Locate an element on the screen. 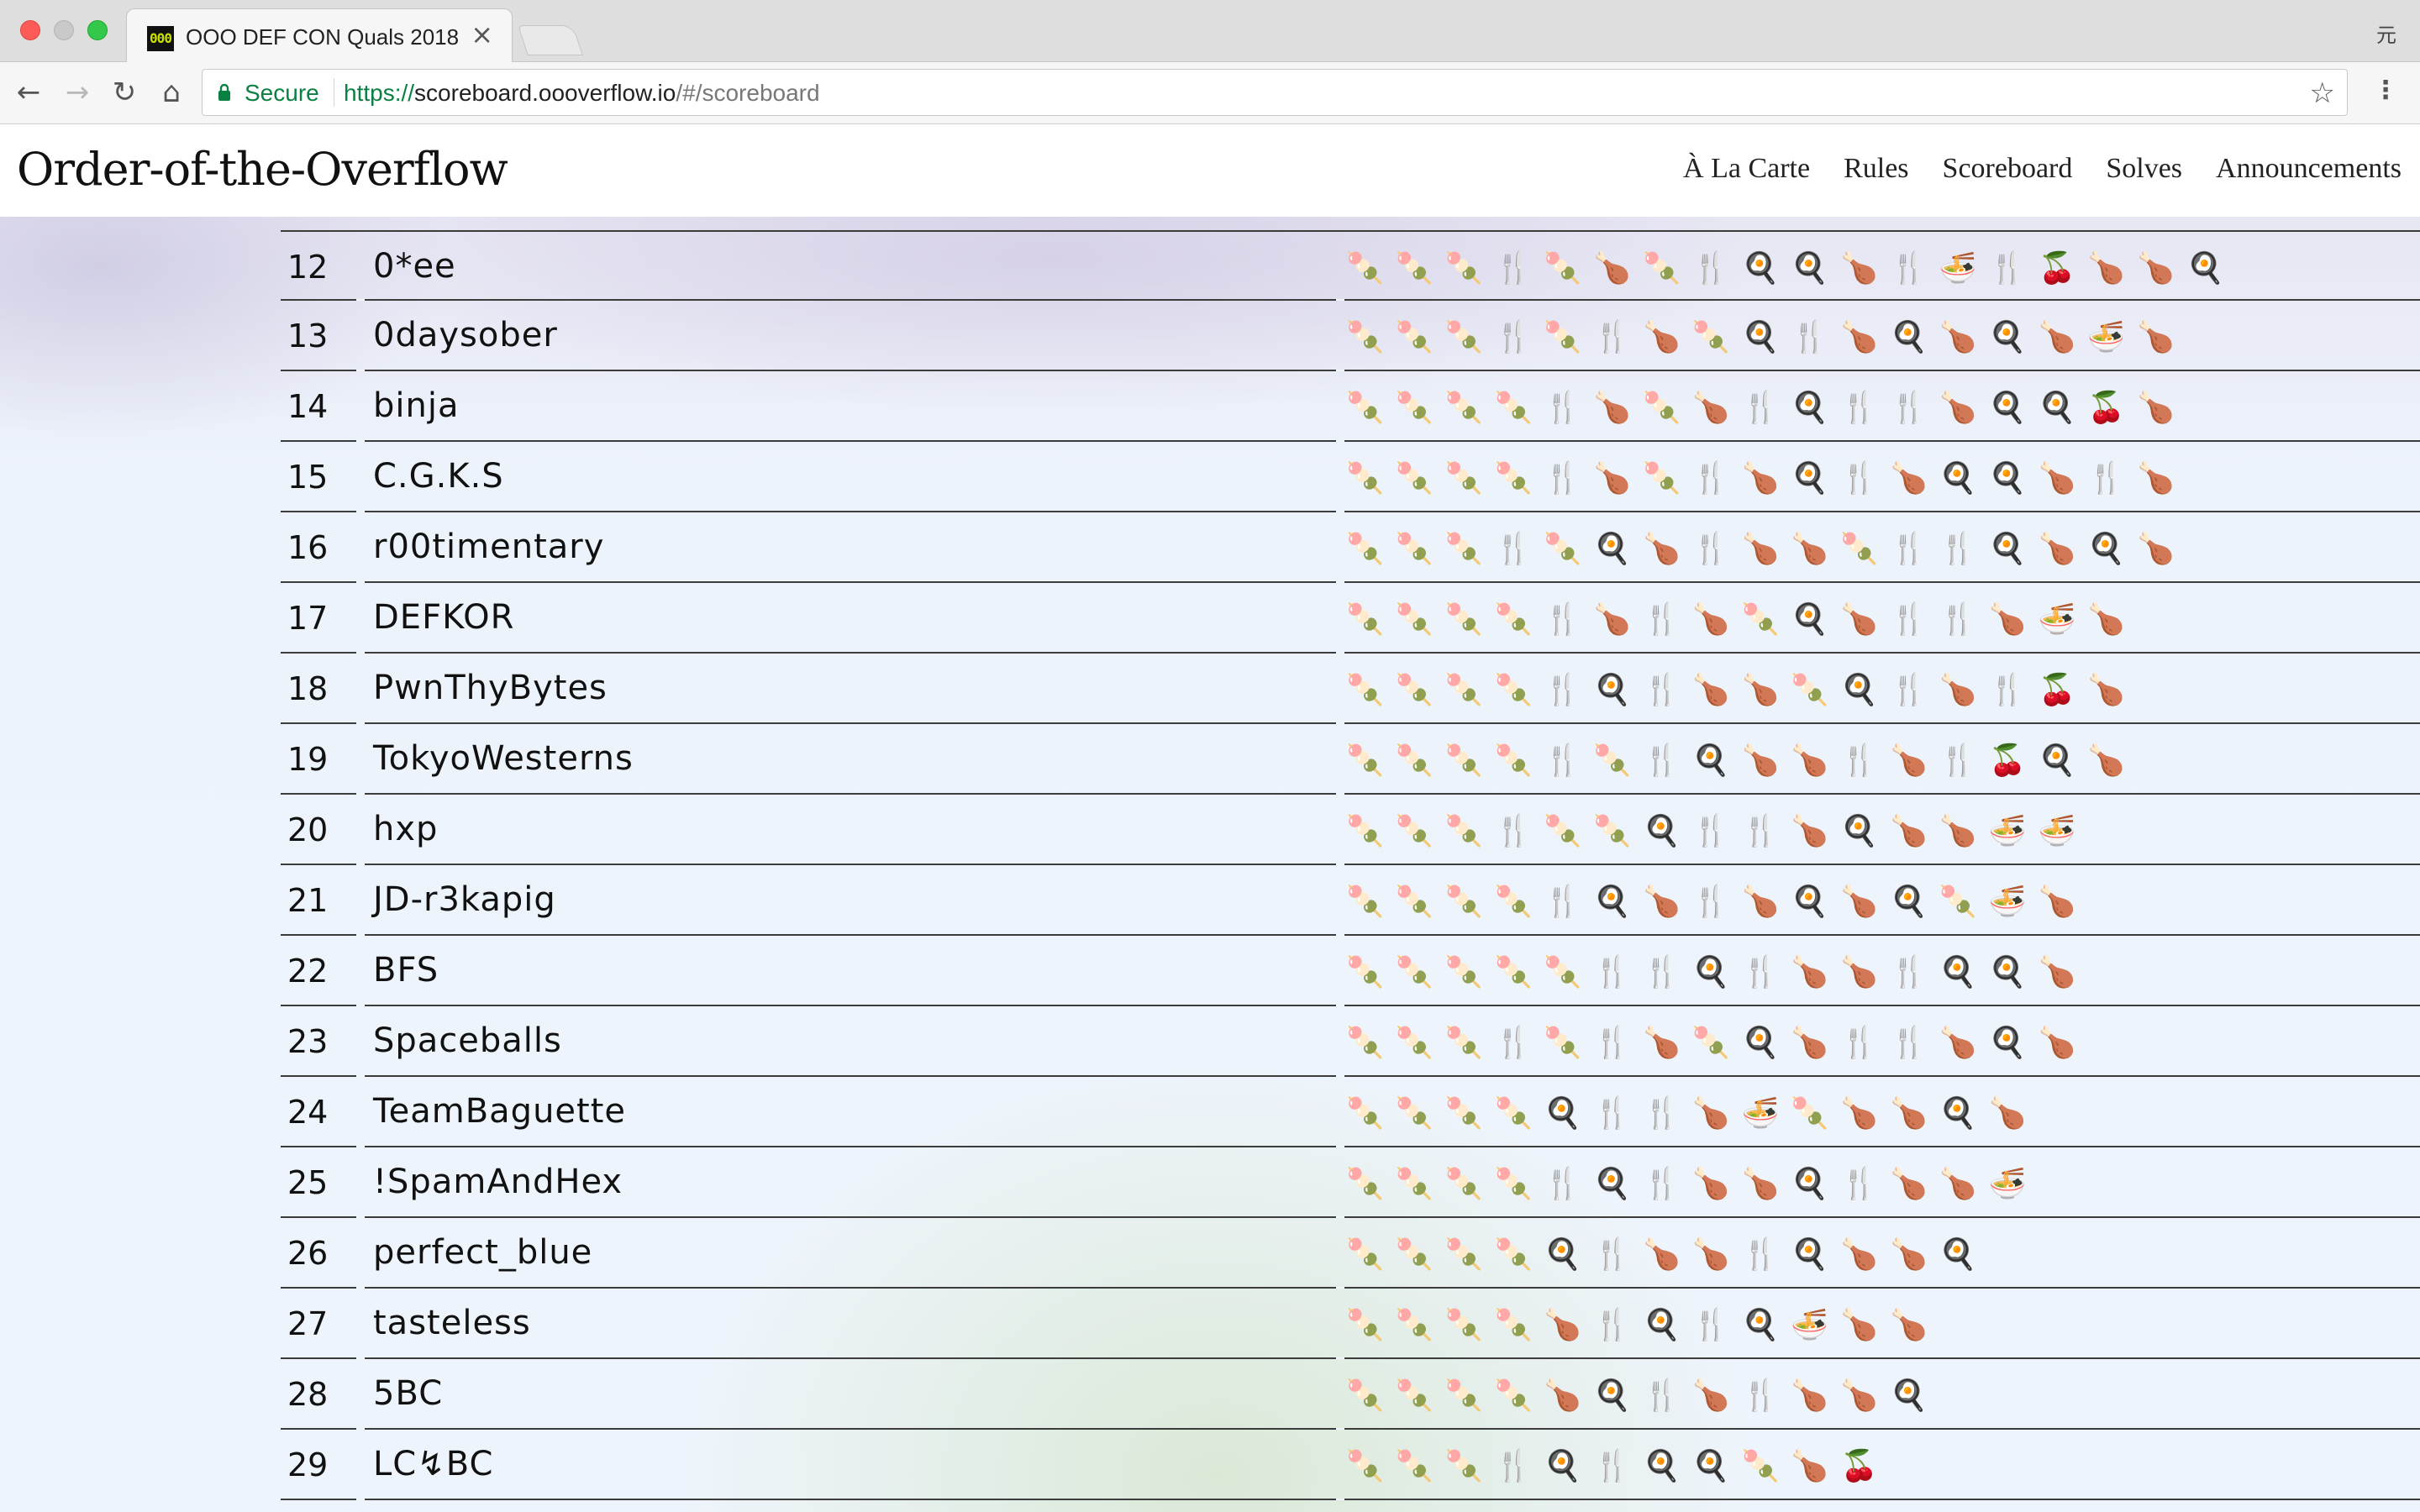 The width and height of the screenshot is (2420, 1512). window-close-button is located at coordinates (30, 30).